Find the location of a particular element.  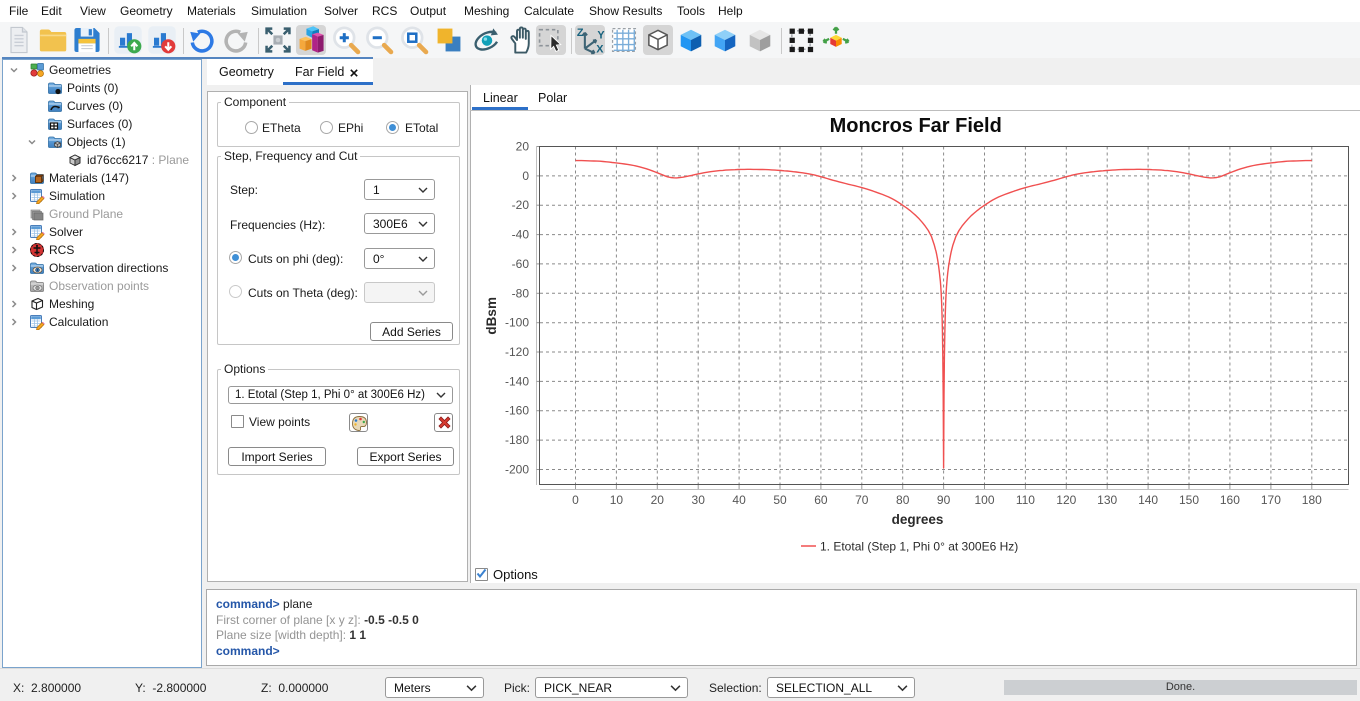

svg-text: 90 is located at coordinates (944, 500).